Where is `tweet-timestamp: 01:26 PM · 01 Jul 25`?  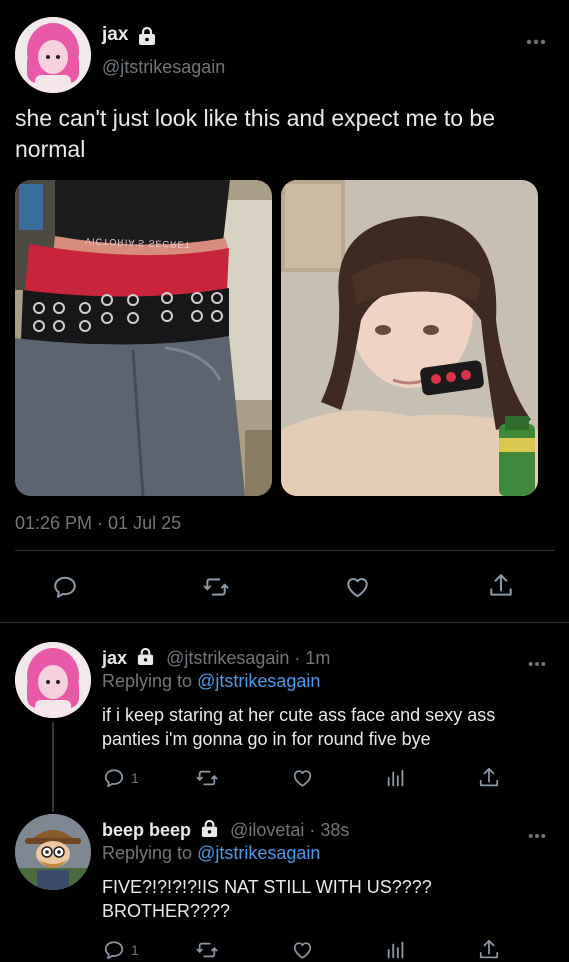 tweet-timestamp: 01:26 PM · 01 Jul 25 is located at coordinates (98, 523).